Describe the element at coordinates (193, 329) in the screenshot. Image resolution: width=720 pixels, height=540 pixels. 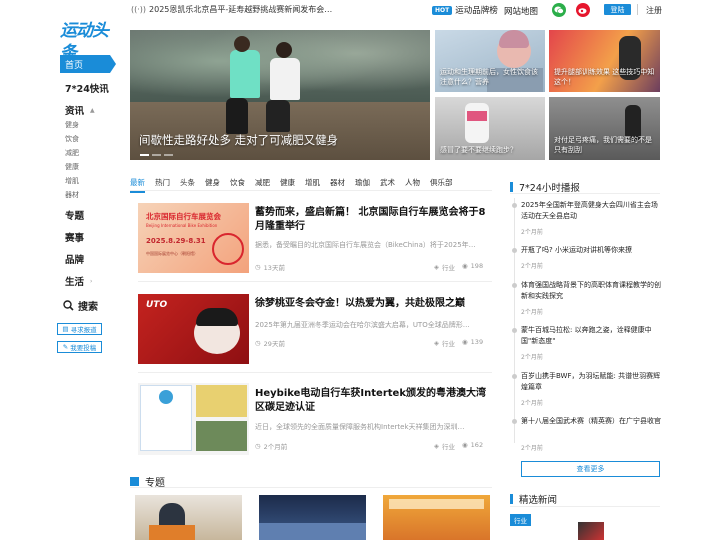
I see `article-image: UTO` at that location.